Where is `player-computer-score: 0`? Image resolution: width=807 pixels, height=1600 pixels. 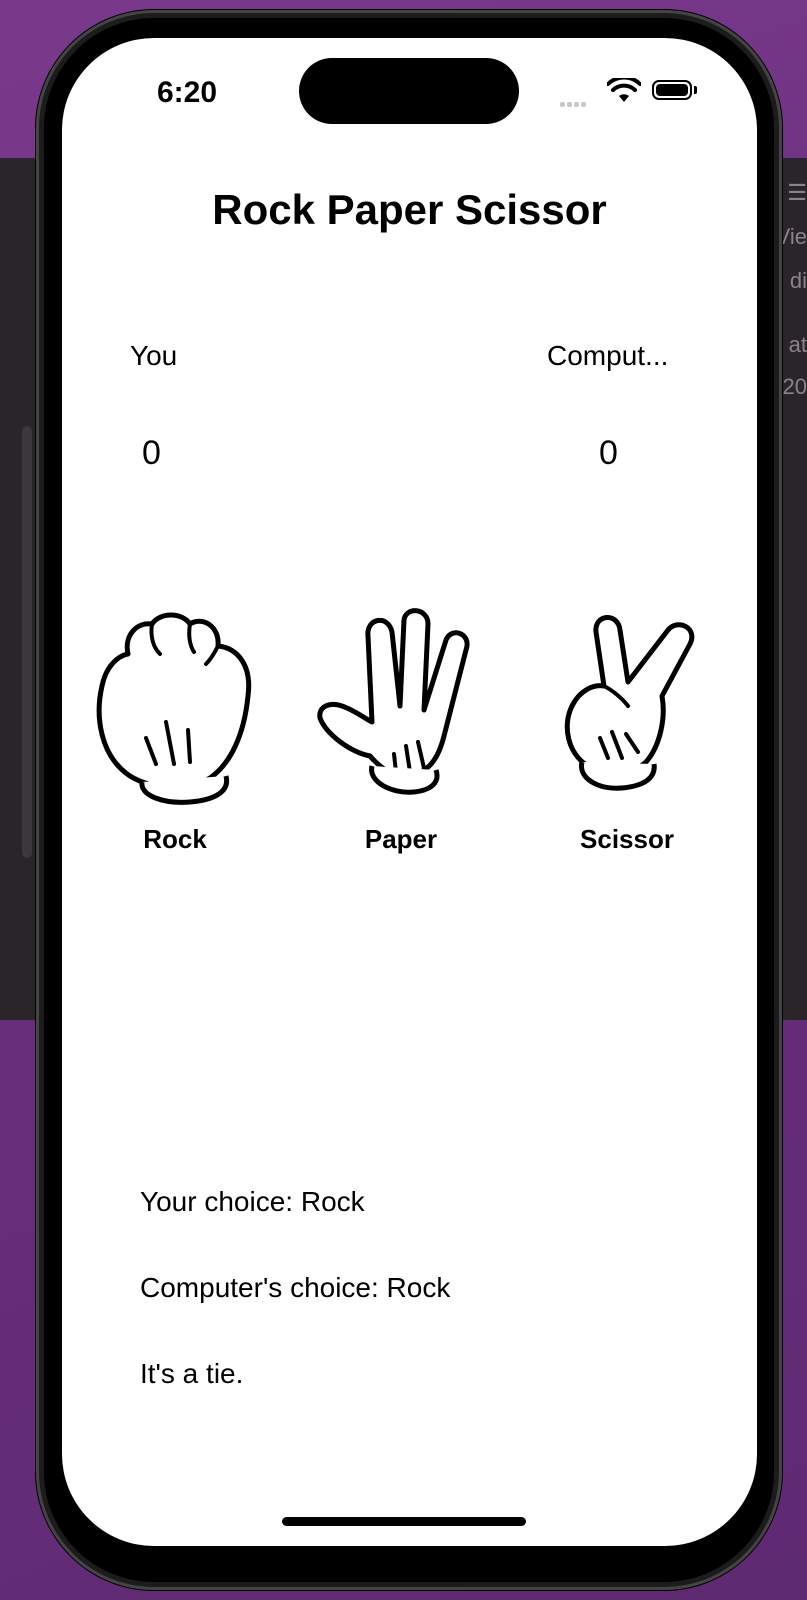
player-computer-score: 0 is located at coordinates (608, 453).